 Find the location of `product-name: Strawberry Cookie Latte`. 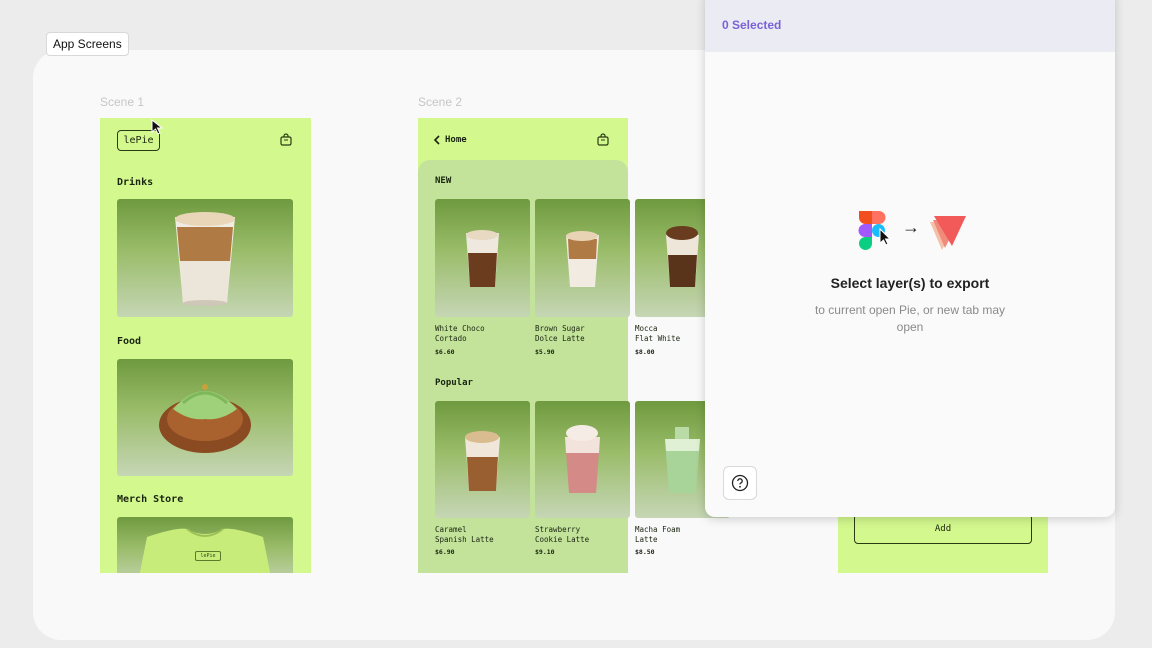

product-name: Strawberry Cookie Latte is located at coordinates (562, 534).